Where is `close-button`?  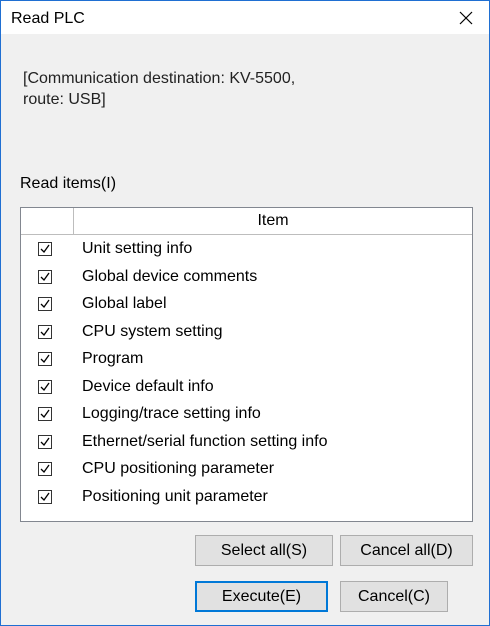 close-button is located at coordinates (466, 17).